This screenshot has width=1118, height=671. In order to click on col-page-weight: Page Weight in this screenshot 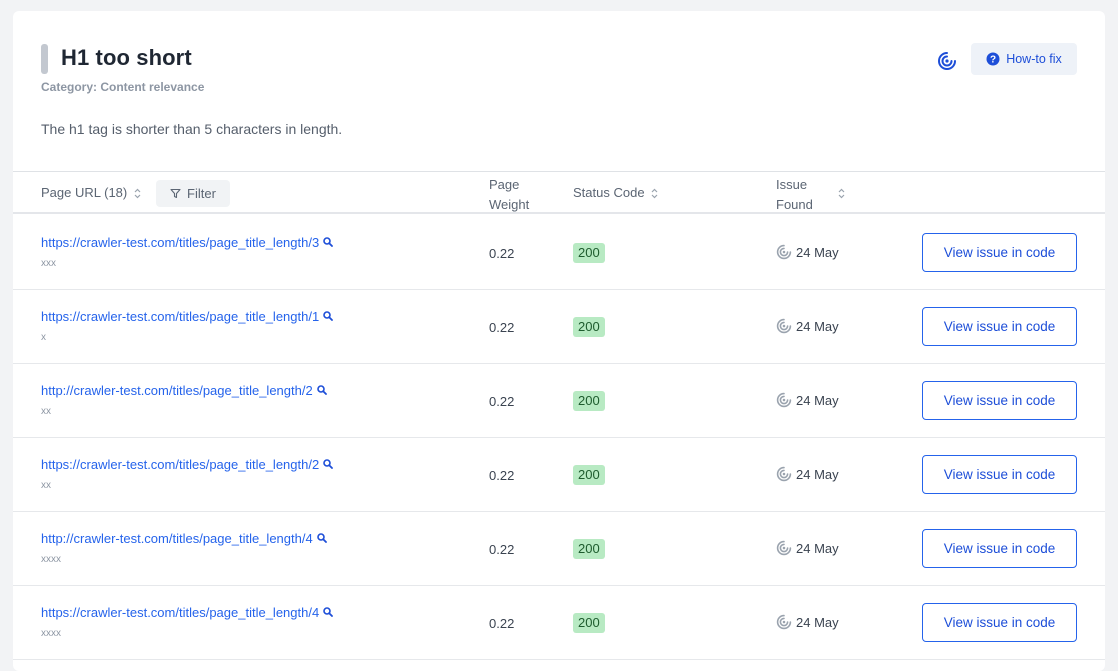, I will do `click(509, 195)`.